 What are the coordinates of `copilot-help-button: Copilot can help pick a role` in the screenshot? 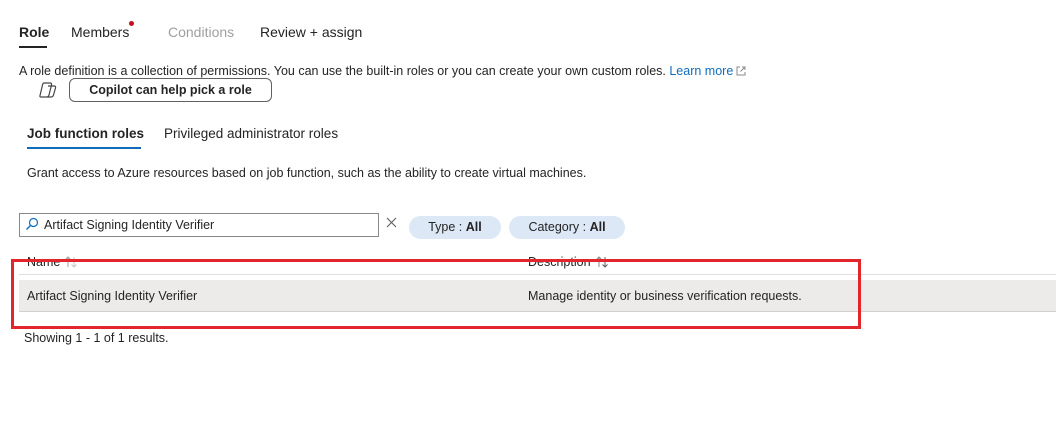 It's located at (170, 90).